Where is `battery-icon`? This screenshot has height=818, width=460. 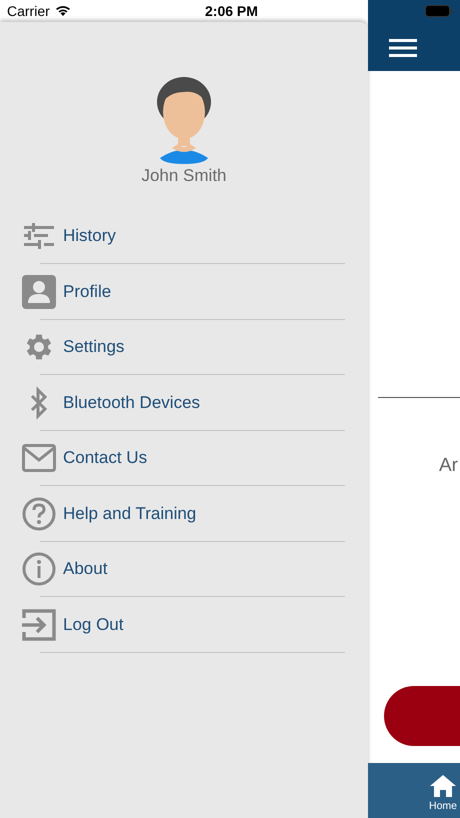 battery-icon is located at coordinates (439, 11).